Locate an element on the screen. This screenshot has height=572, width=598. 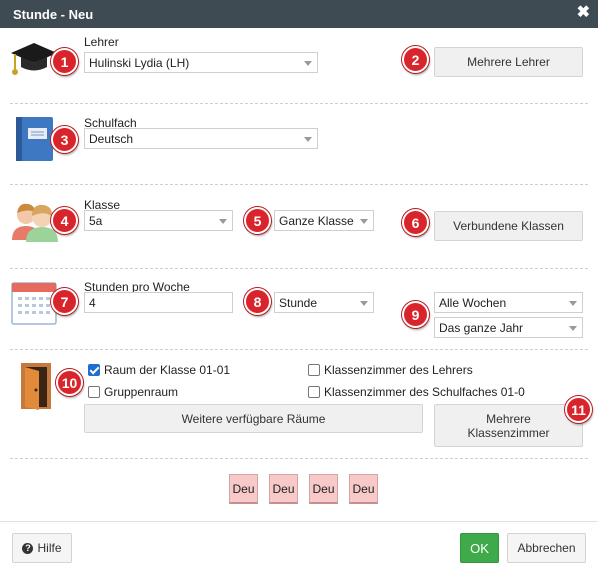
linked-classes-button: Verbundene Klassen is located at coordinates (508, 226).